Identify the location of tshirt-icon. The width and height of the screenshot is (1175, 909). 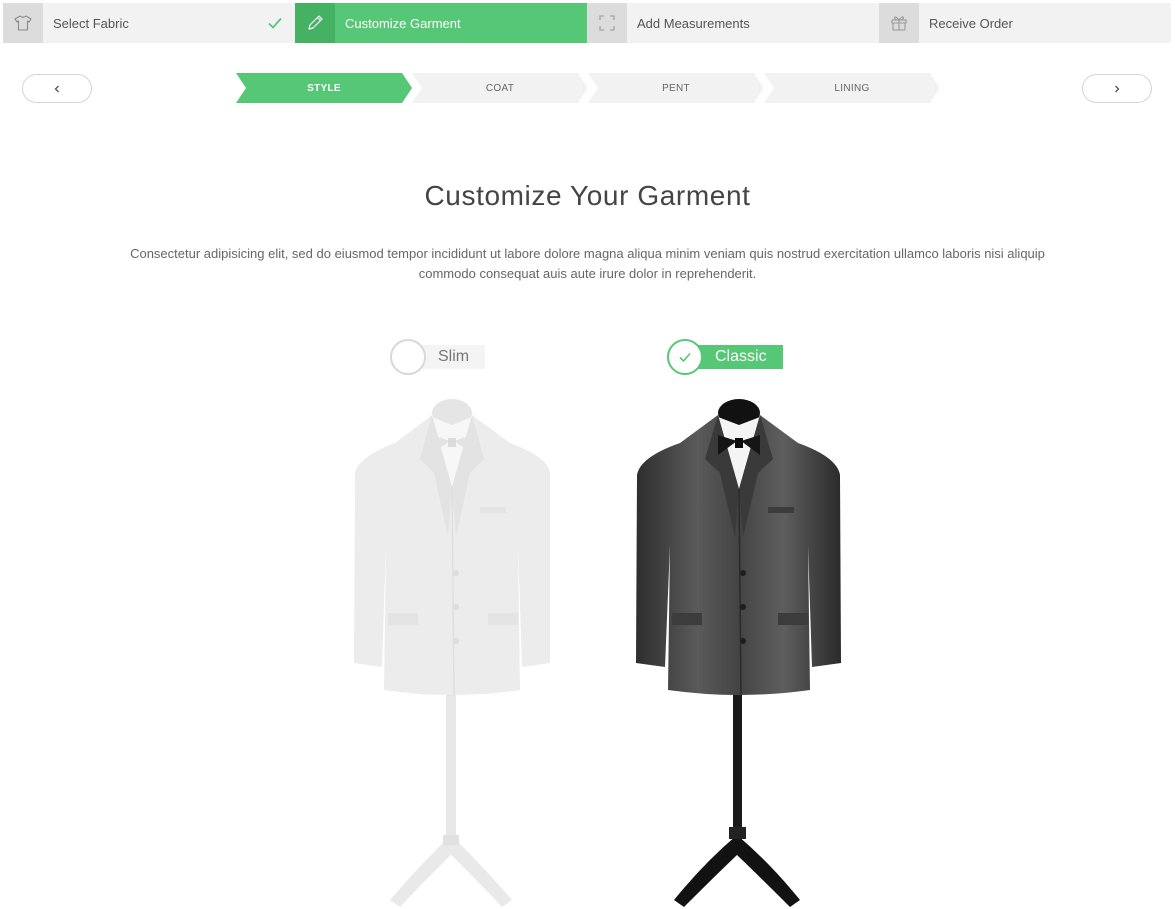
(23, 23).